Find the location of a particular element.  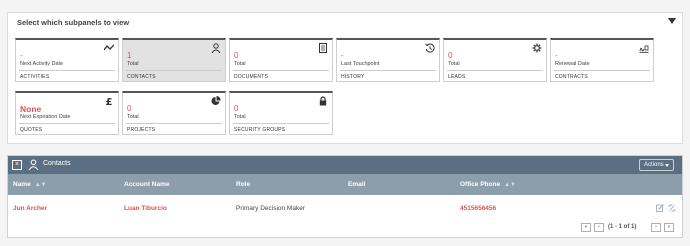

trend-icon is located at coordinates (109, 47).